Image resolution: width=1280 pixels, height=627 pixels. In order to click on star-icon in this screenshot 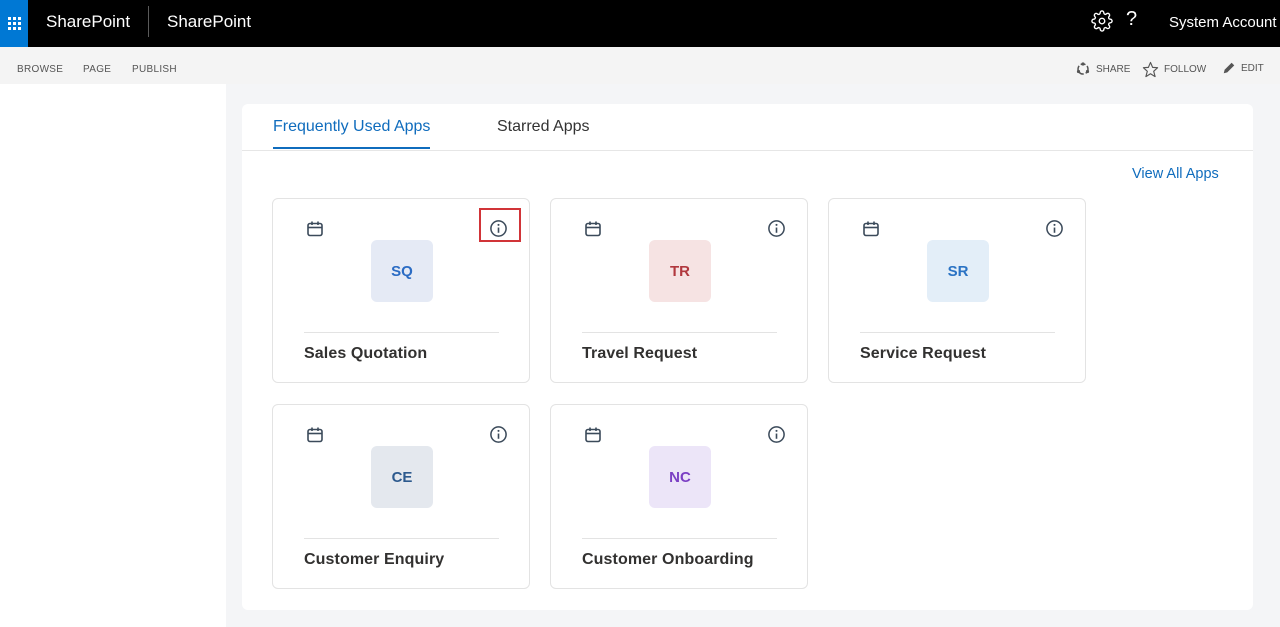, I will do `click(1150, 69)`.